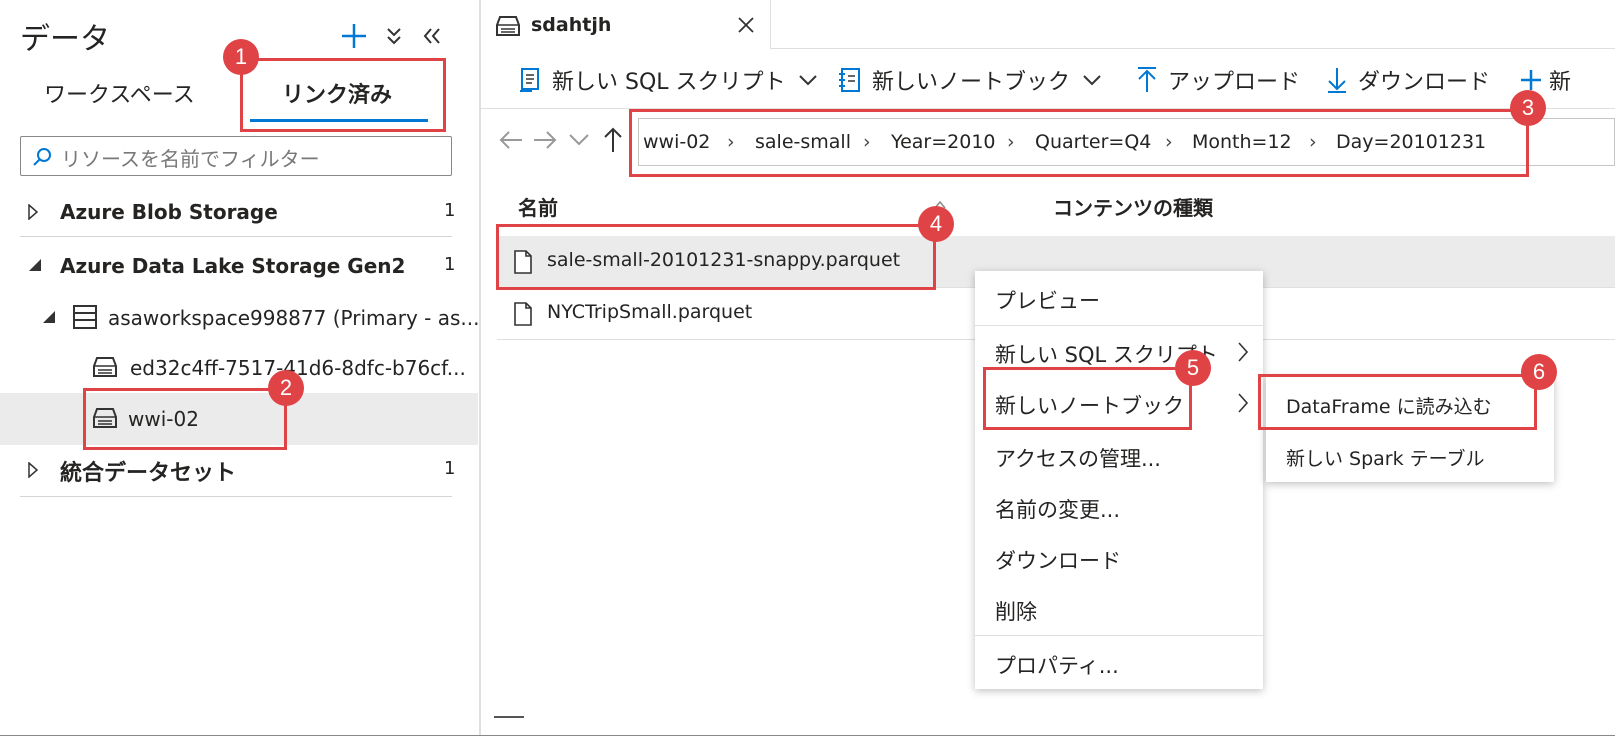  What do you see at coordinates (613, 140) in the screenshot?
I see `up-arrow-icon` at bounding box center [613, 140].